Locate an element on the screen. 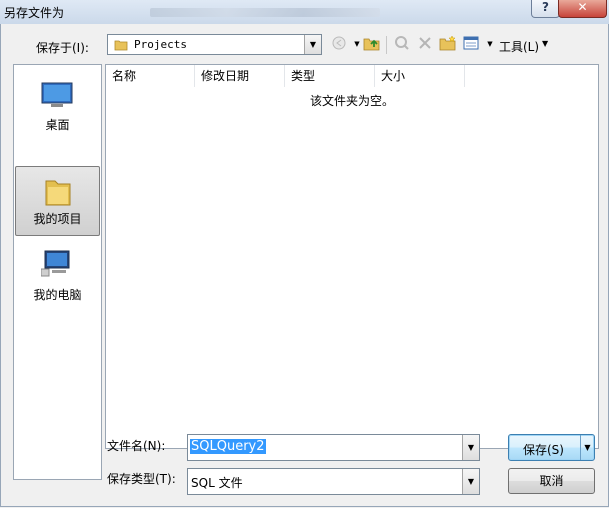 This screenshot has width=609, height=508. empty-folder-message: 该文件夹为空。 is located at coordinates (351, 101).